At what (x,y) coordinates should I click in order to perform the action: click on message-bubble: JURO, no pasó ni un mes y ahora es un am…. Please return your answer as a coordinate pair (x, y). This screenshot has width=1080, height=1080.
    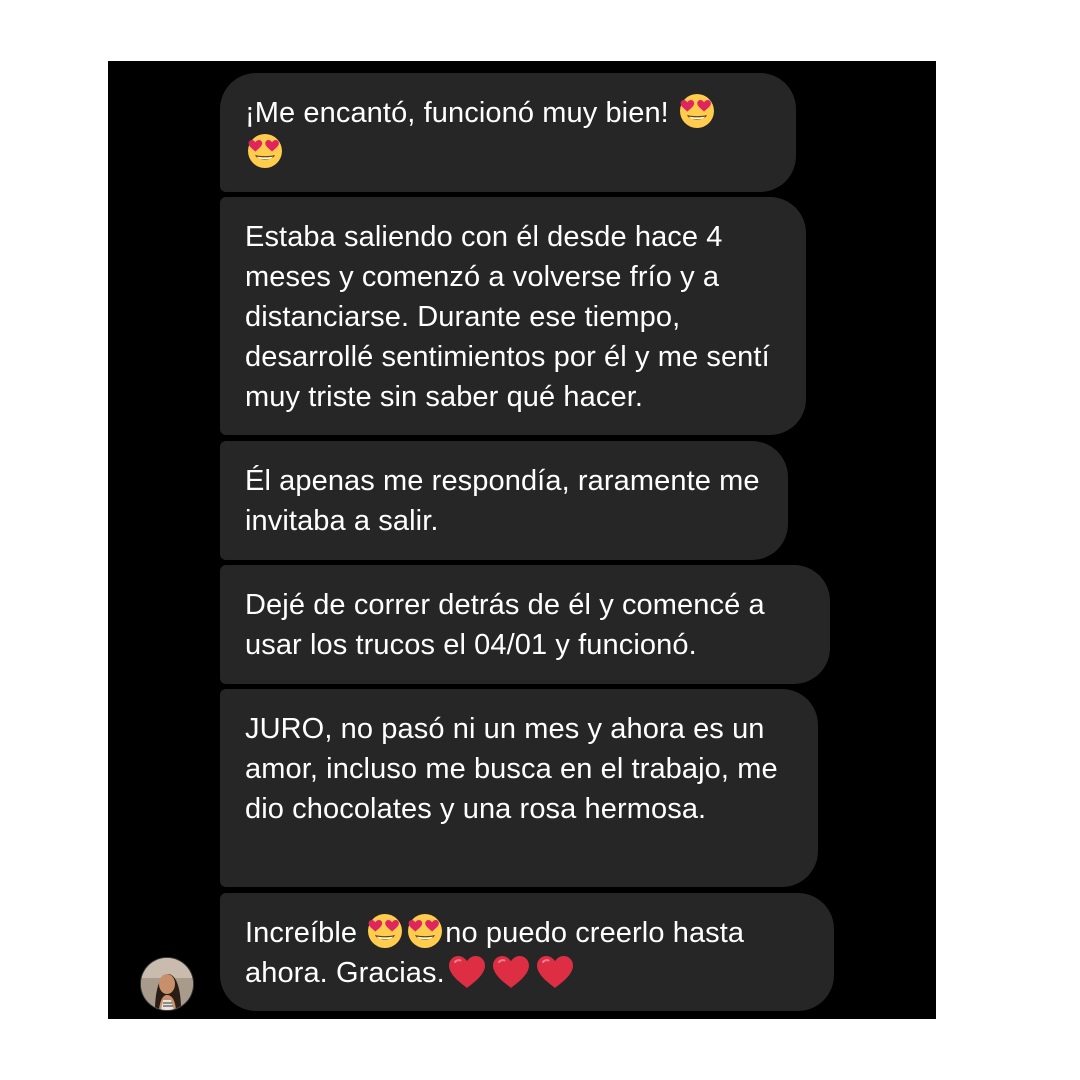
    Looking at the image, I should click on (519, 788).